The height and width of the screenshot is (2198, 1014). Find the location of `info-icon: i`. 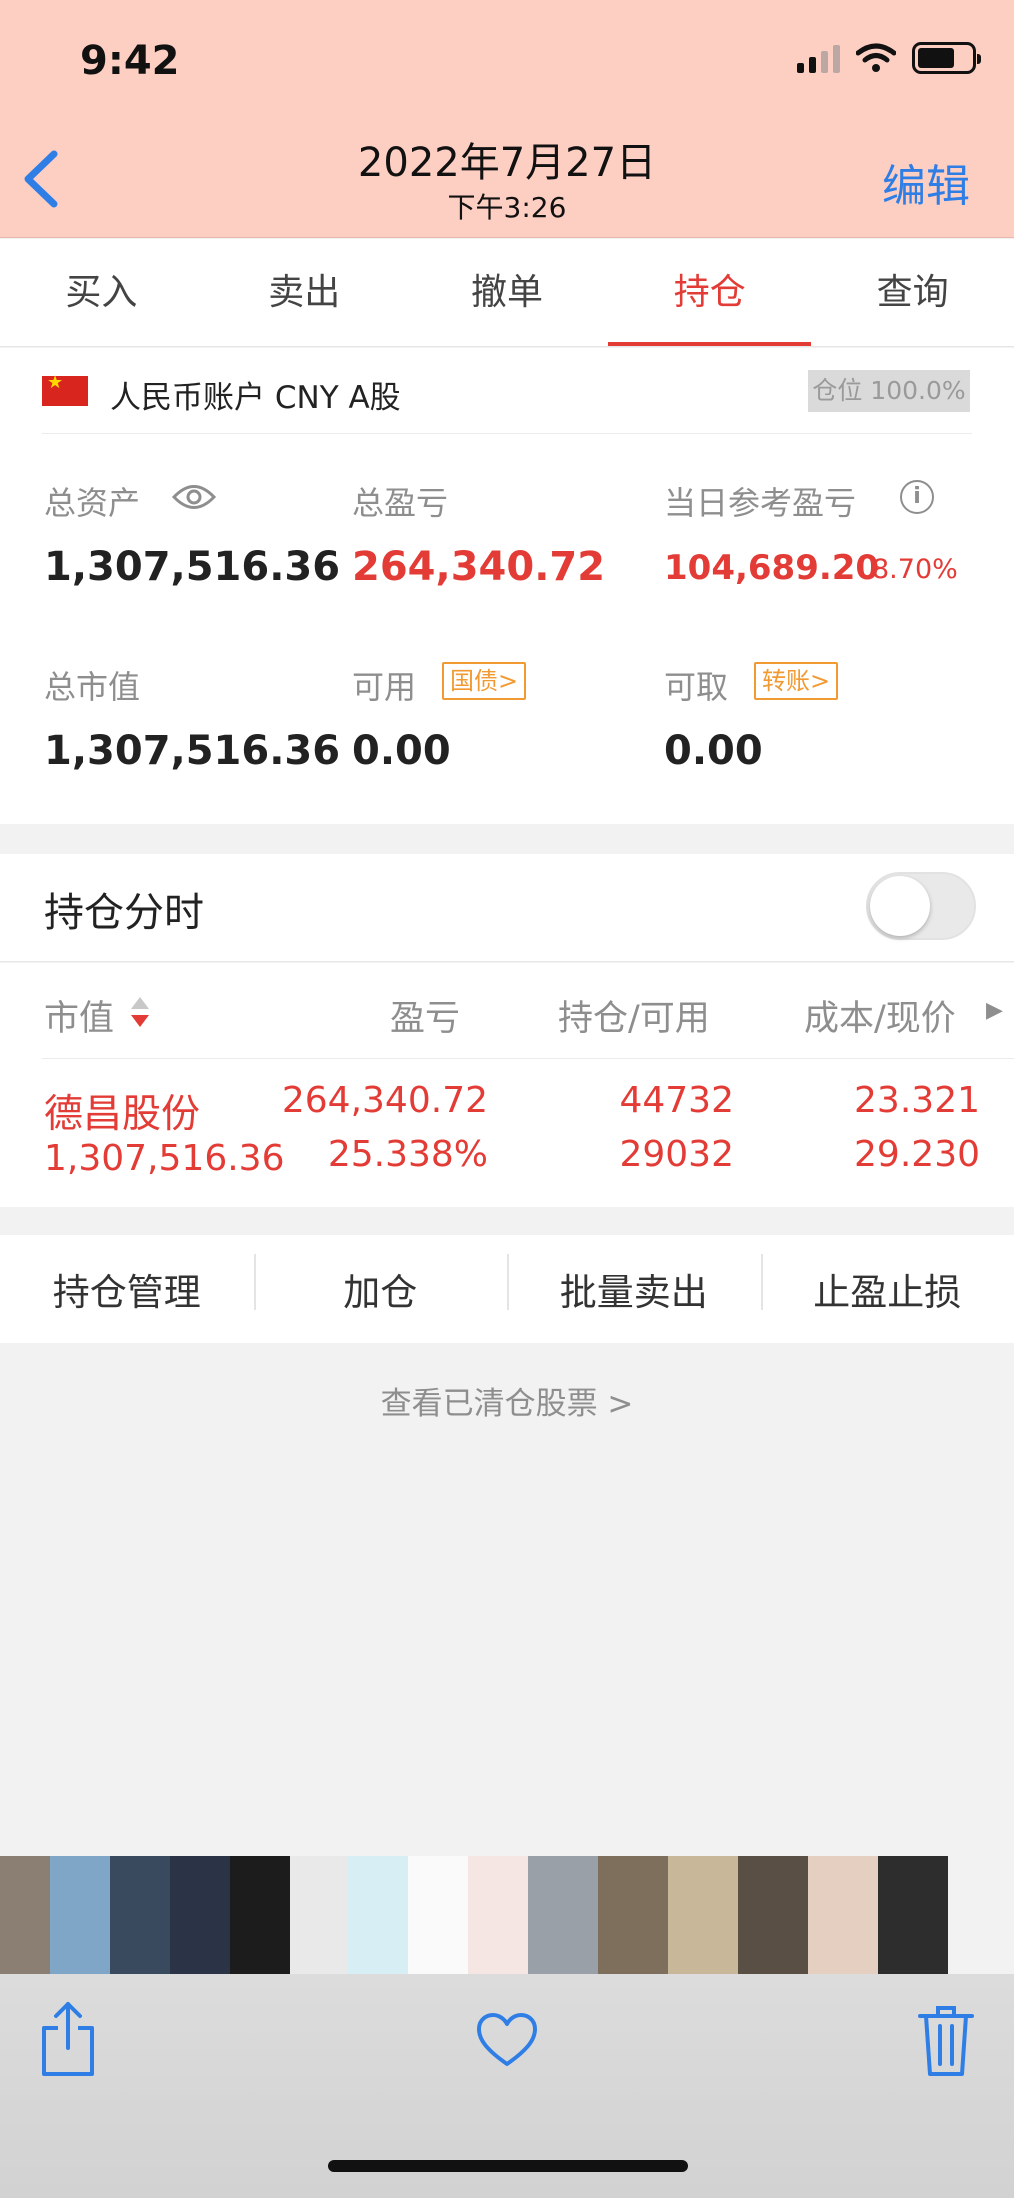

info-icon: i is located at coordinates (917, 497).